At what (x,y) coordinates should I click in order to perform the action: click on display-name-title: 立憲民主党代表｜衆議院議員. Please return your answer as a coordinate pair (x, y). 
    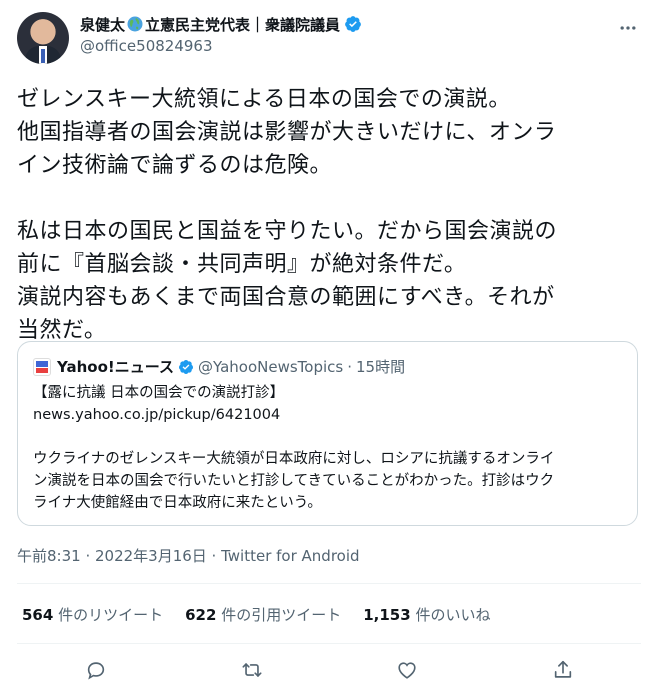
    Looking at the image, I should click on (242, 24).